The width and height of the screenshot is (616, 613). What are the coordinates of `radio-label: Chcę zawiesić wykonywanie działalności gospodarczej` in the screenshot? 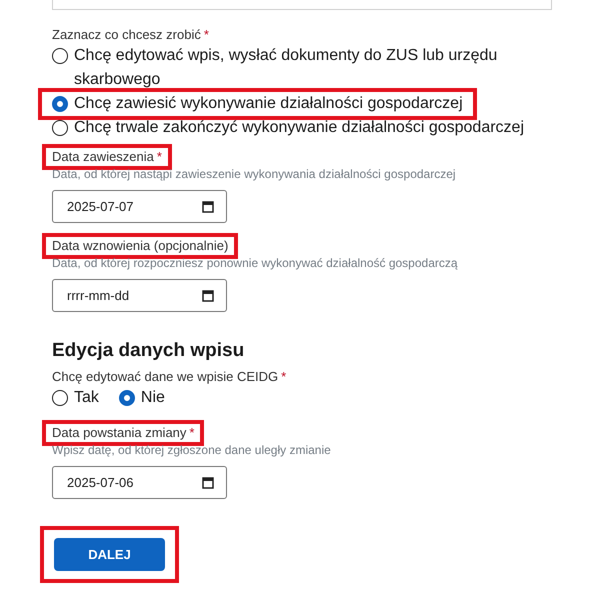 It's located at (268, 104).